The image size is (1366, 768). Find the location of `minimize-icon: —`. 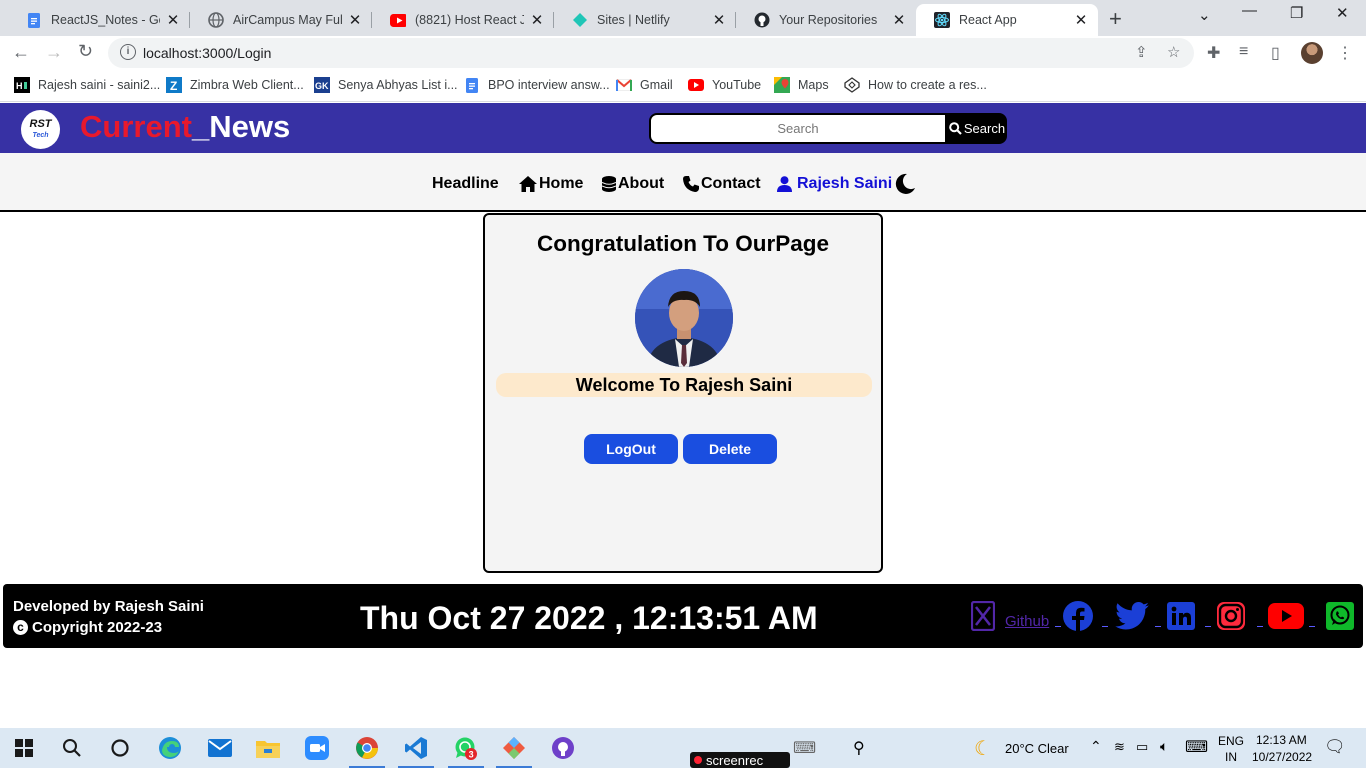

minimize-icon: — is located at coordinates (1249, 10).